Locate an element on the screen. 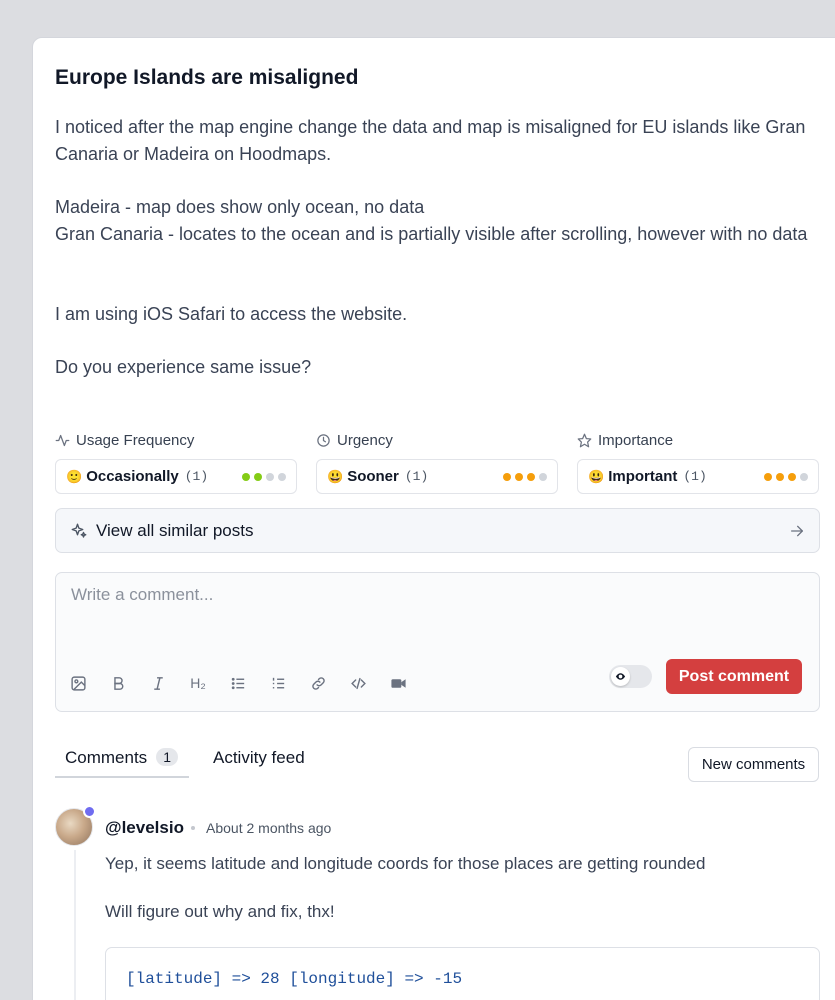 This screenshot has height=1000, width=835. visibility-toggle is located at coordinates (630, 676).